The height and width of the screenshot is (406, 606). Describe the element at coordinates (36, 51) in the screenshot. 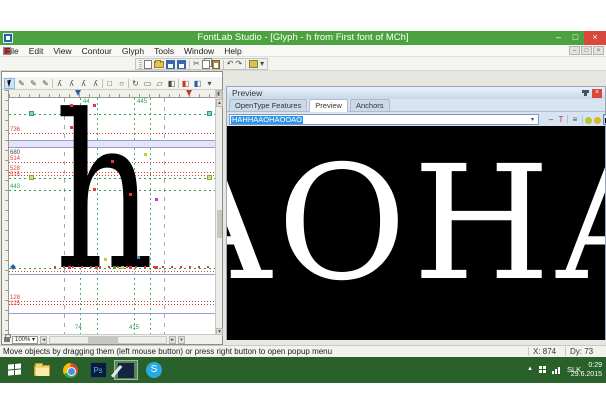

I see `menu-edit: Edit` at that location.